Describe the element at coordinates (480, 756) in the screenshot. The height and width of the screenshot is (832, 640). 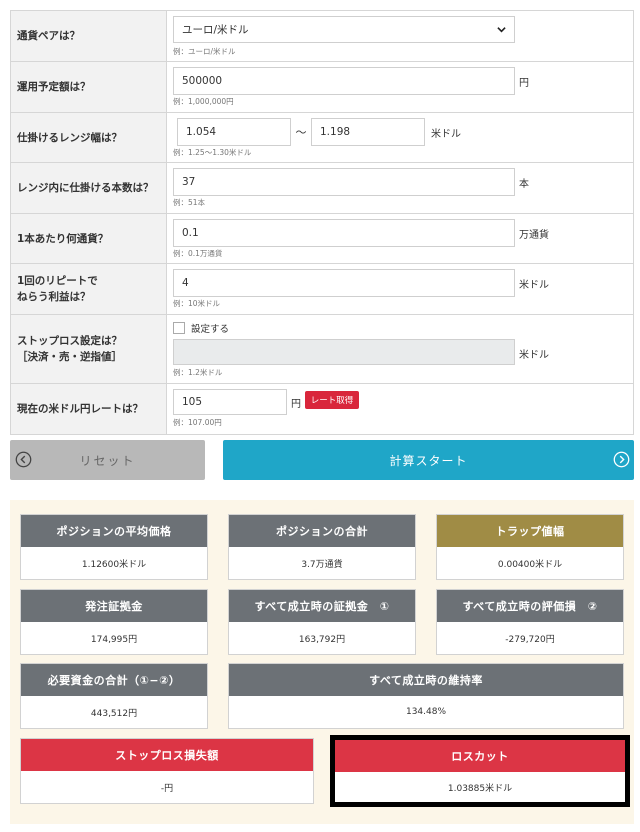
I see `card-losscut-title: ロスカット` at that location.